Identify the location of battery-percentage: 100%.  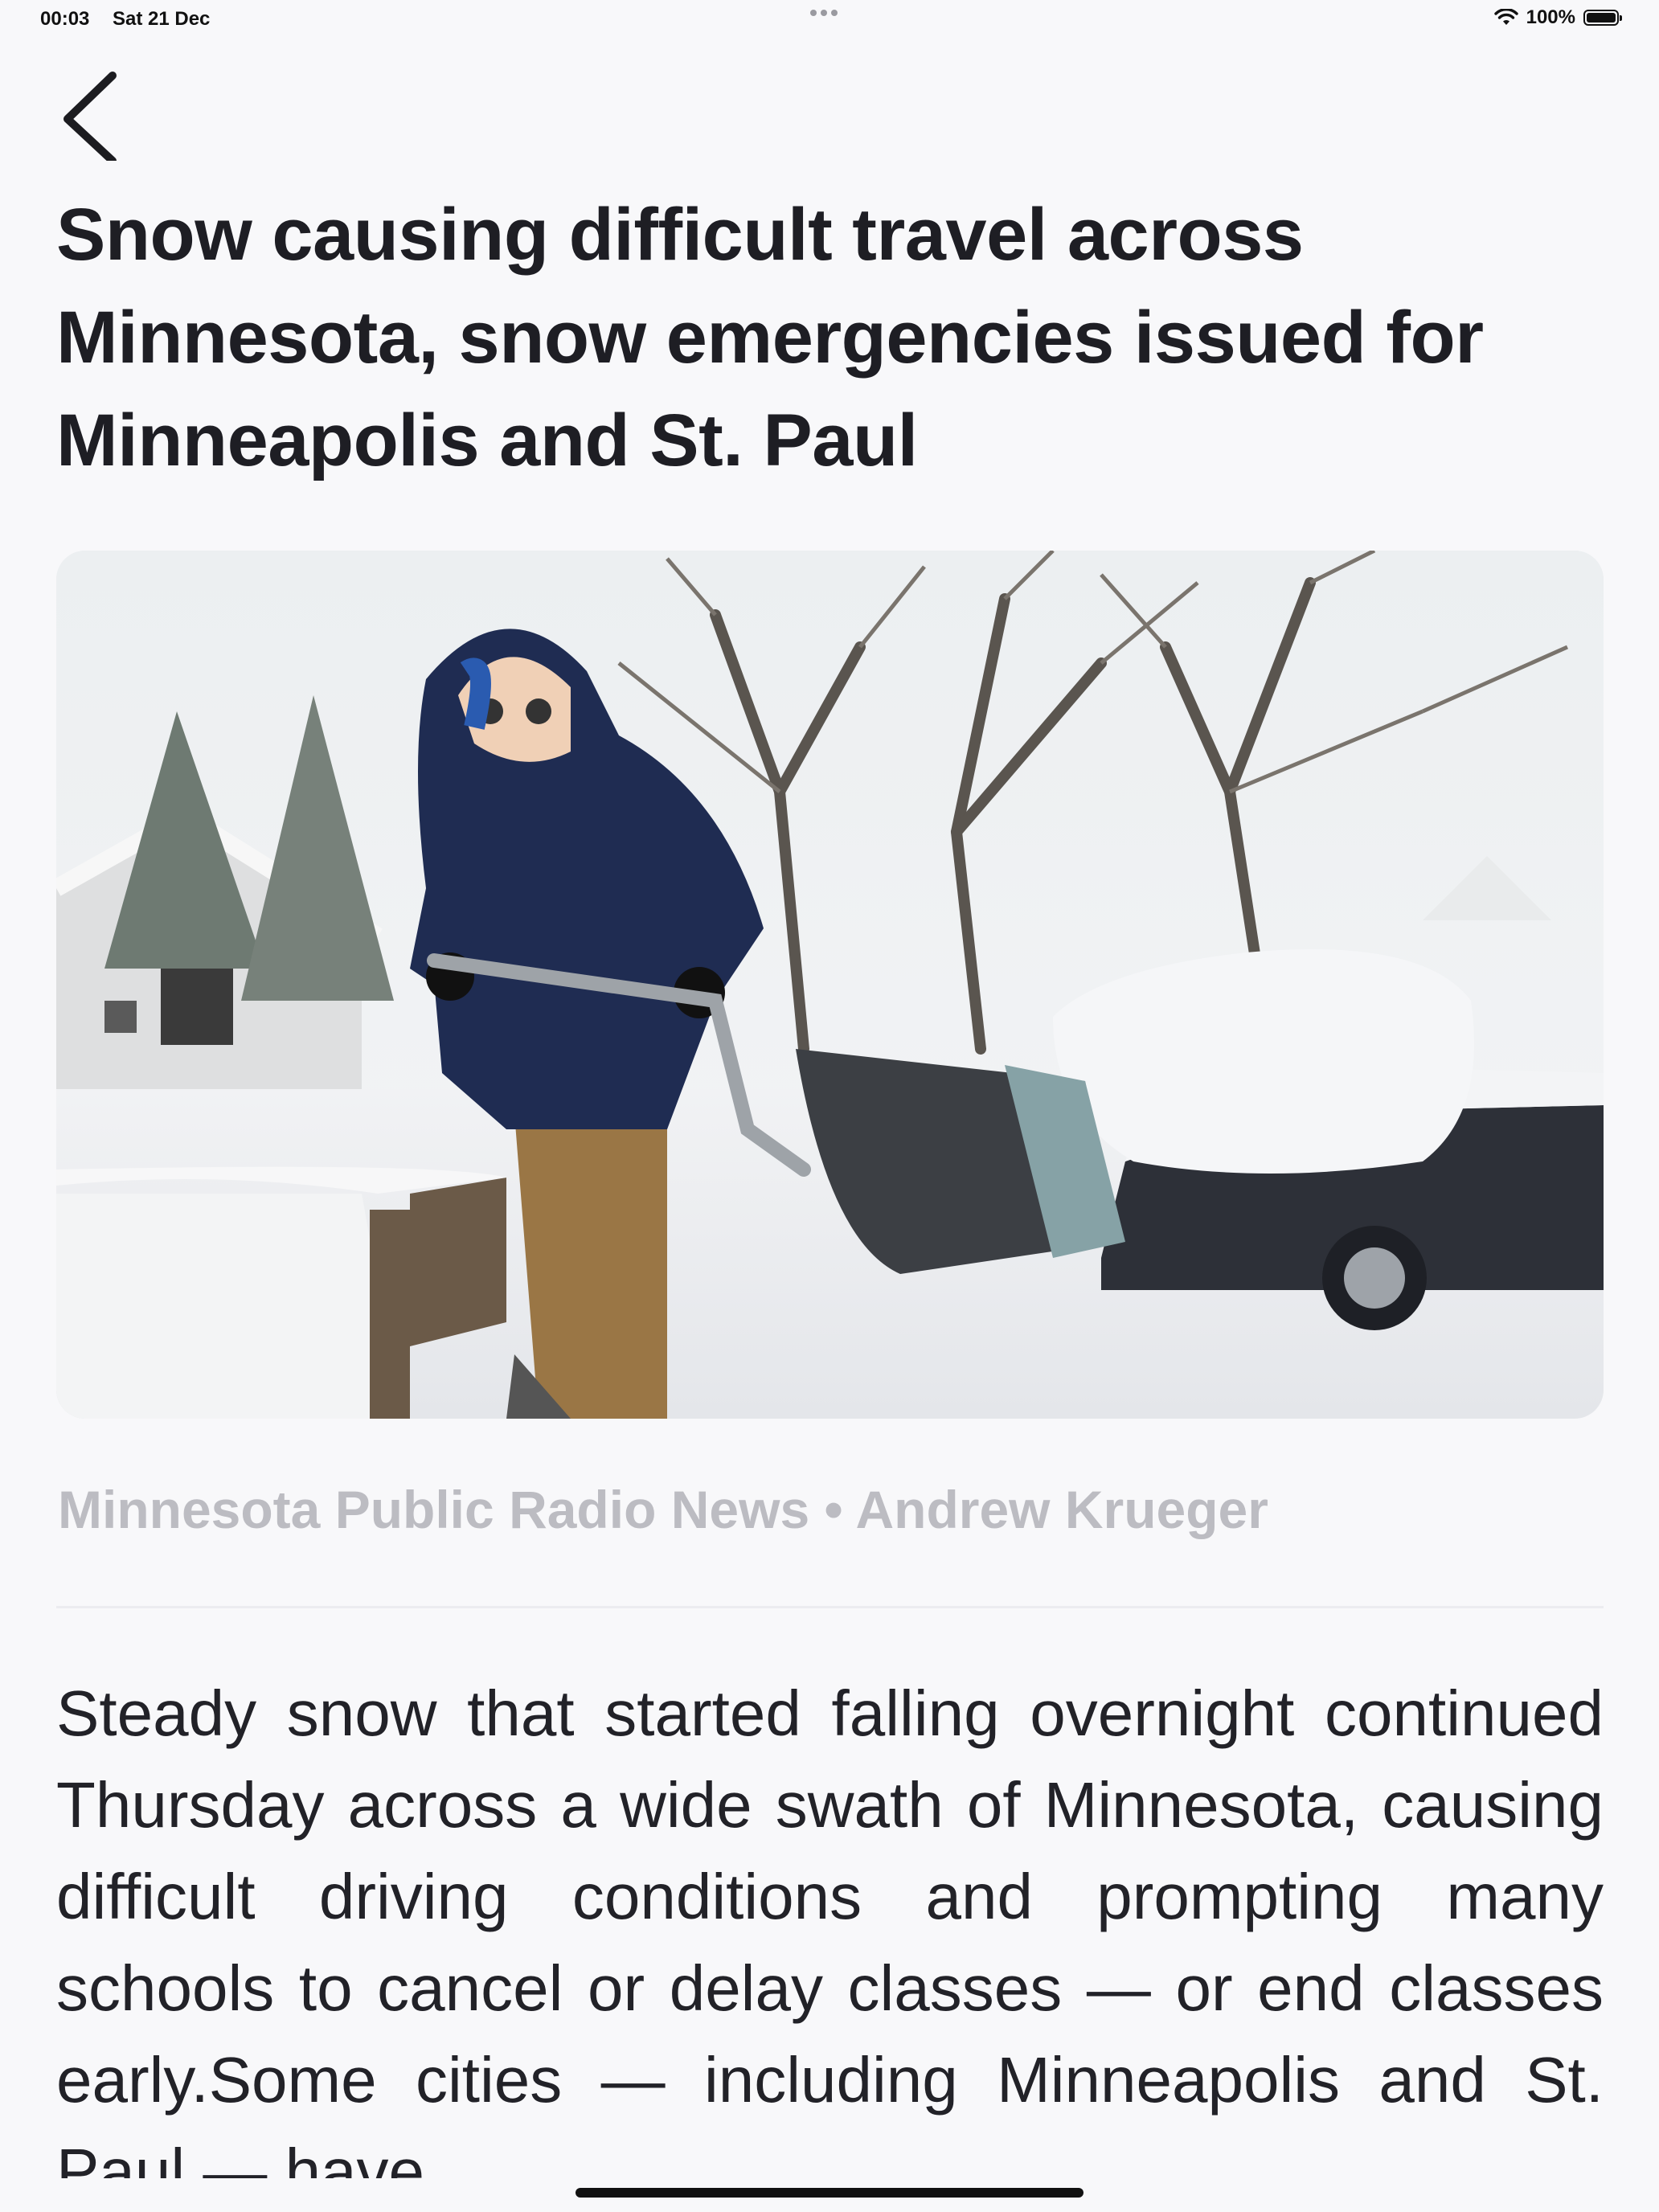
(1550, 17).